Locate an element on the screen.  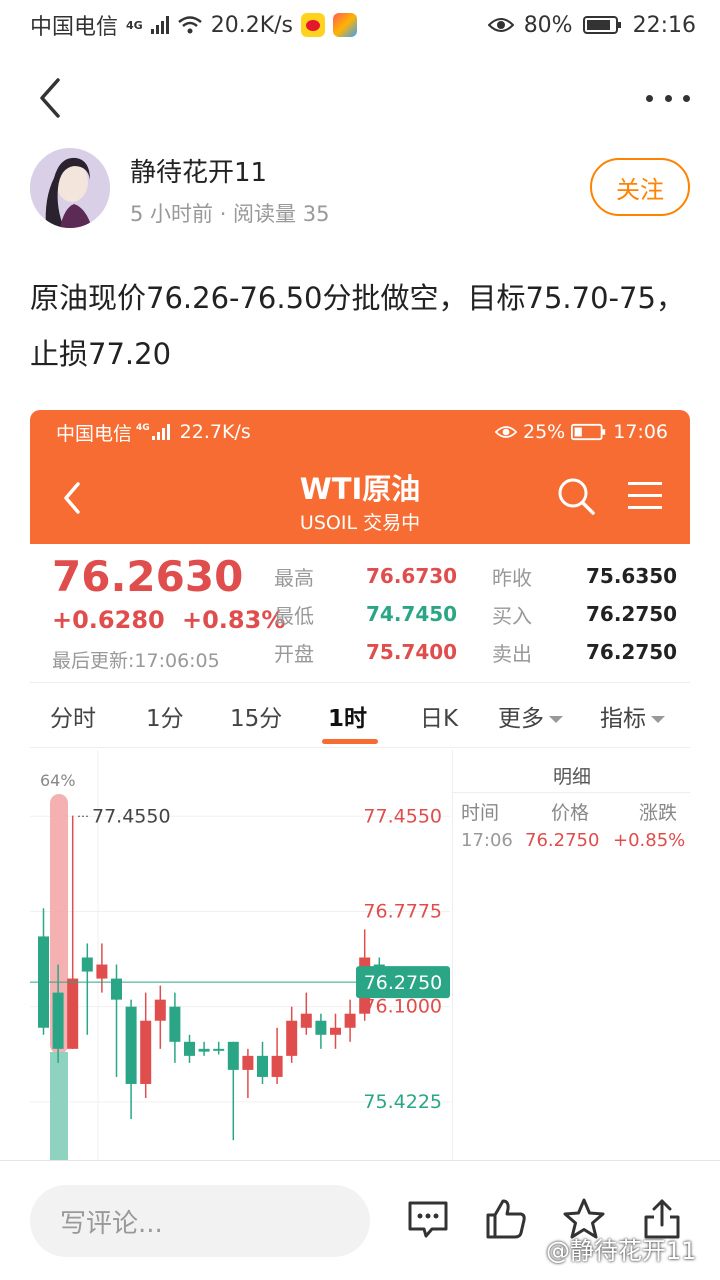
tab-1hour: 1时 is located at coordinates (347, 716).